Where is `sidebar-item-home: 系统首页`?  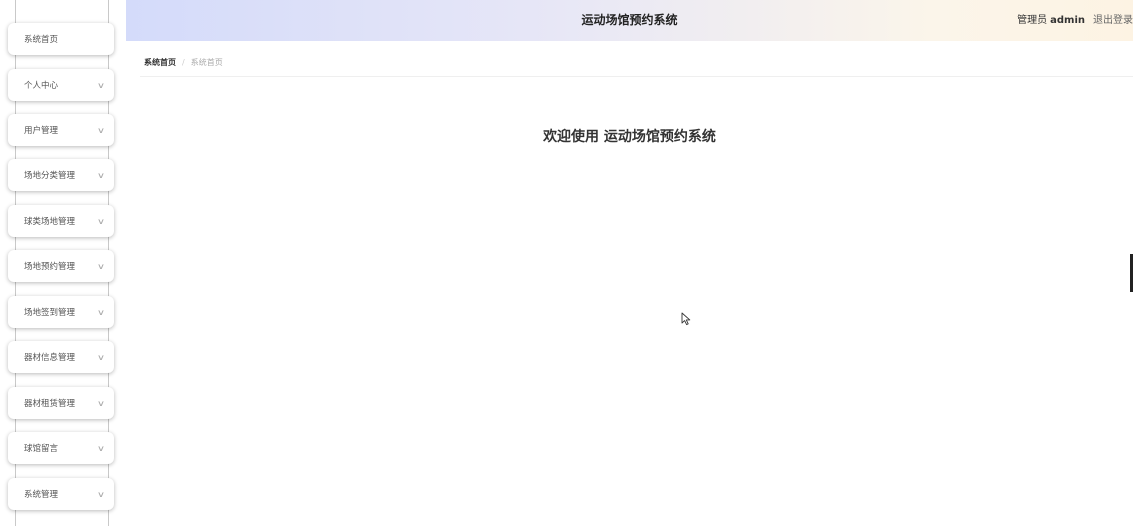 sidebar-item-home: 系统首页 is located at coordinates (61, 39).